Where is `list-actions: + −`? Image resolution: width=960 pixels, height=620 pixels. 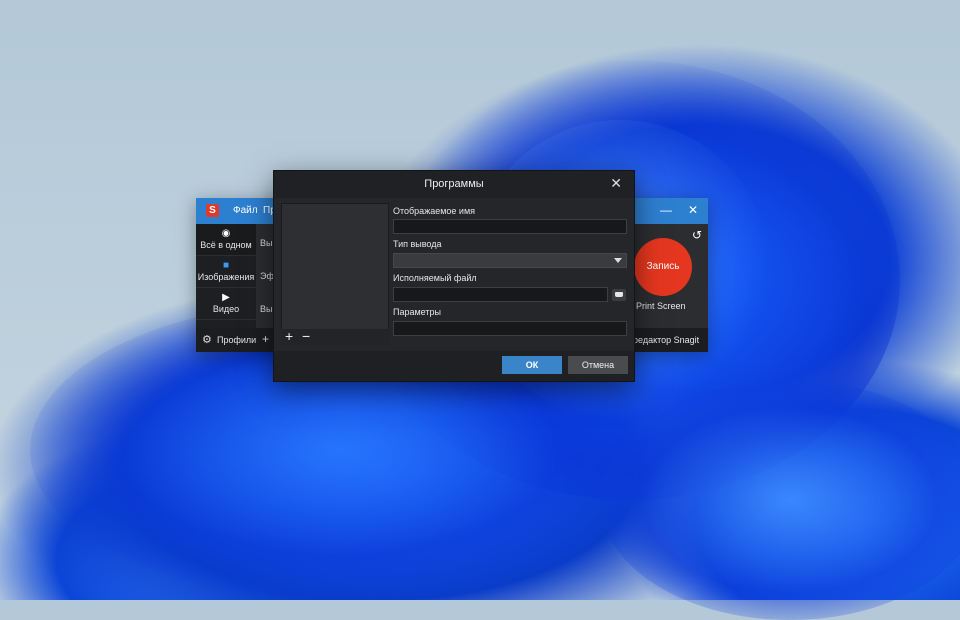
list-actions: + − is located at coordinates (335, 336).